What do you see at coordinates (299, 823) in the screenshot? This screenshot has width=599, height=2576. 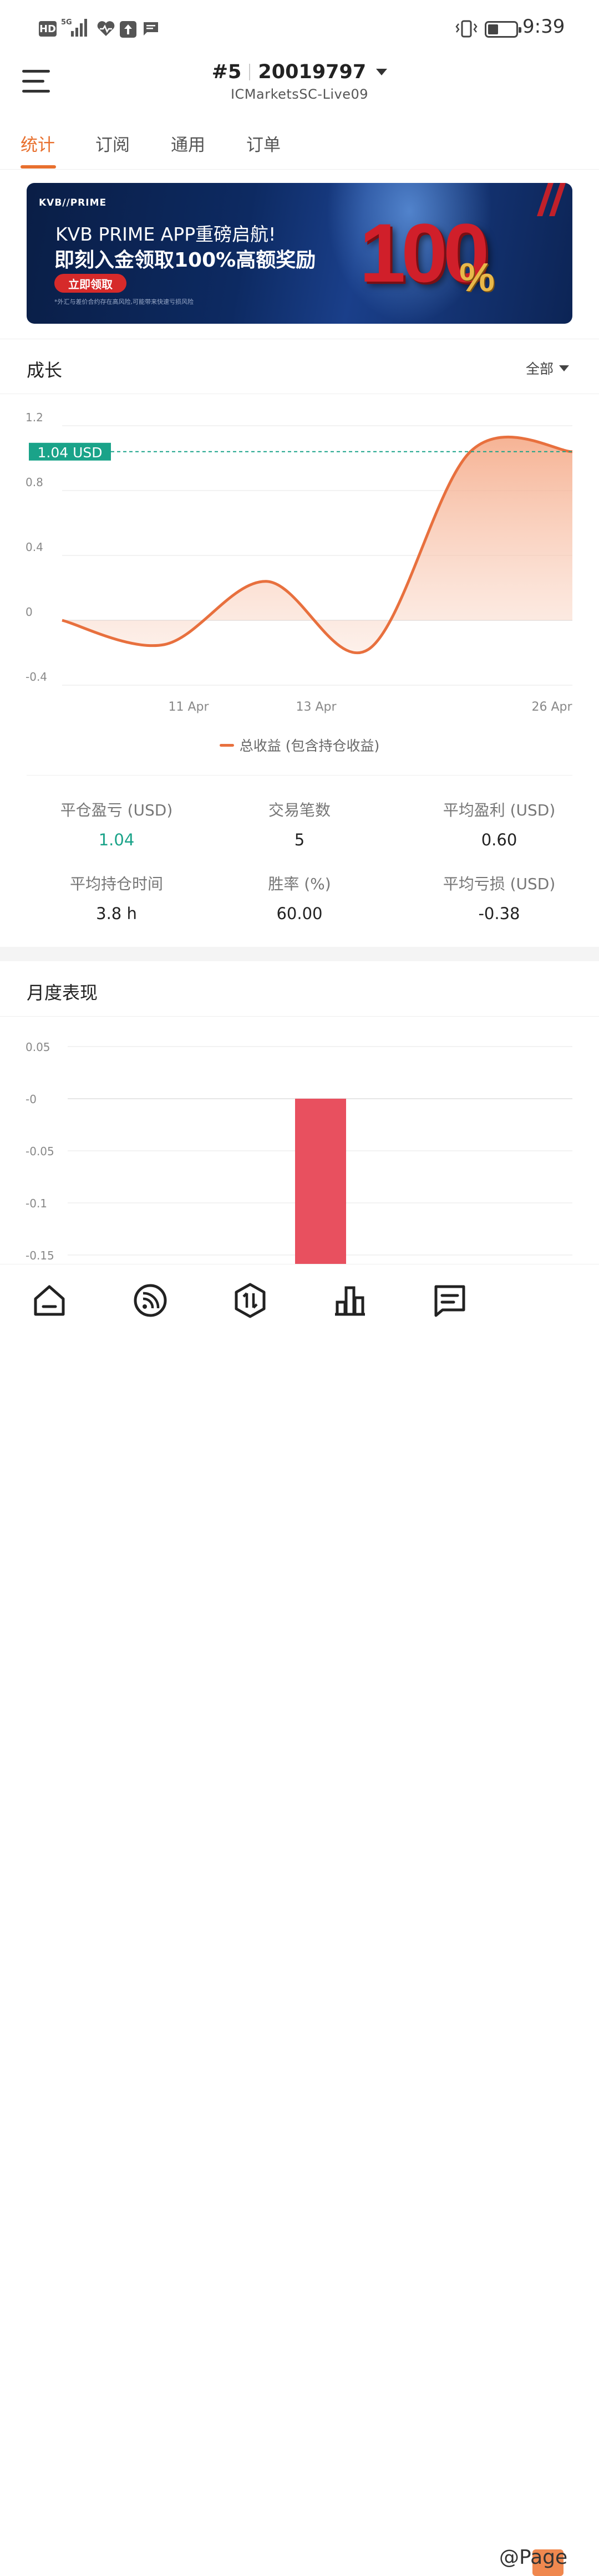 I see `stat-trade-count: 交易笔数 5` at bounding box center [299, 823].